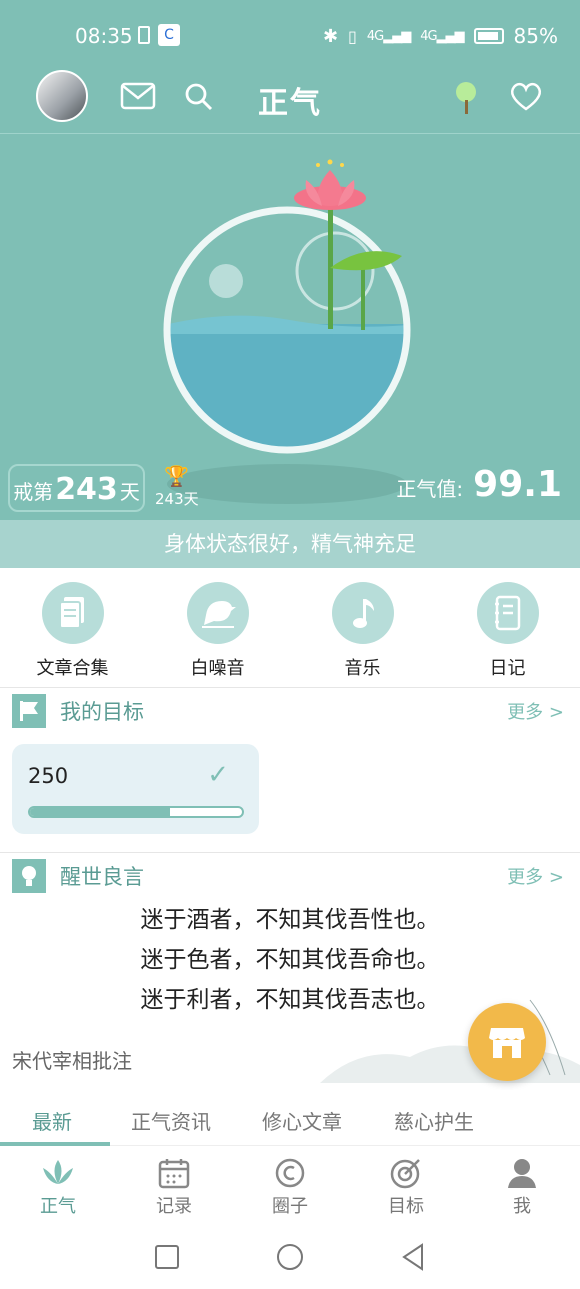 Image resolution: width=580 pixels, height=1289 pixels. I want to click on abstain-days-badge: 戒第 243 天, so click(76, 488).